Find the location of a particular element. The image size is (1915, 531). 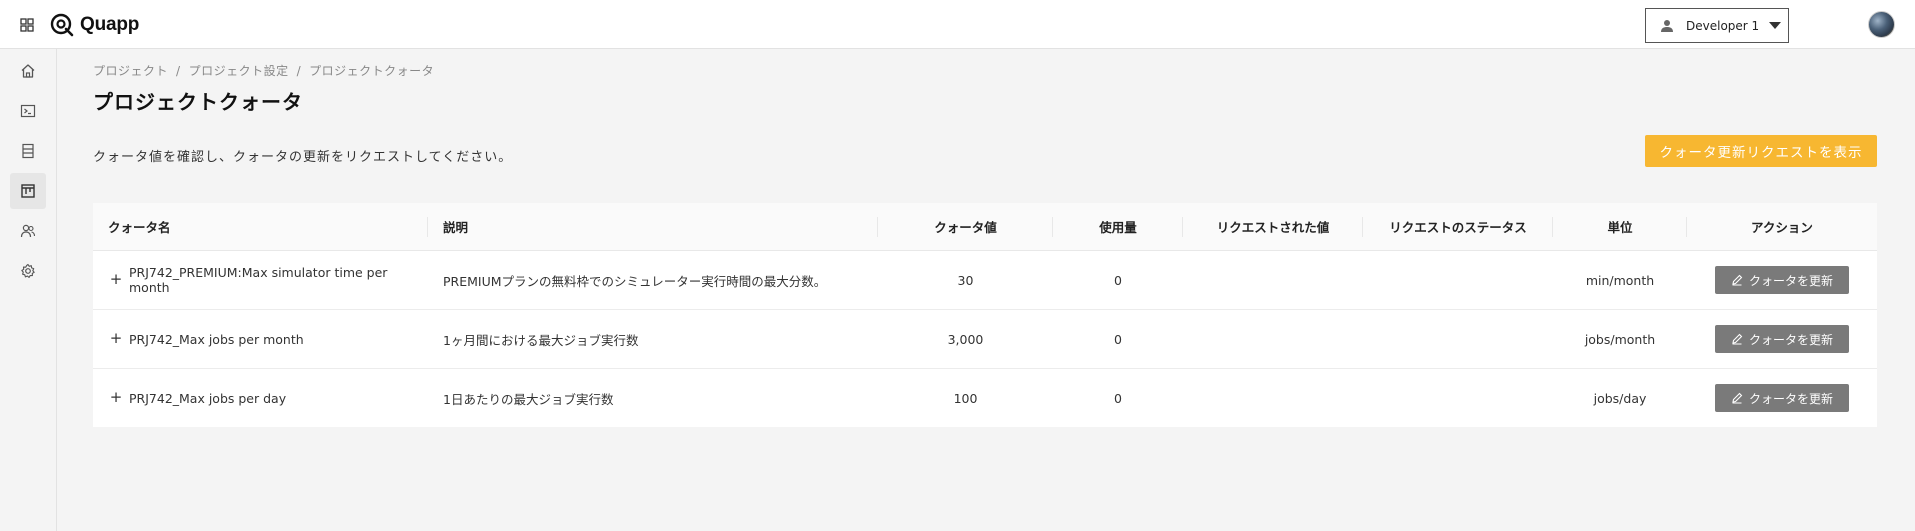

storage-icon is located at coordinates (28, 151).